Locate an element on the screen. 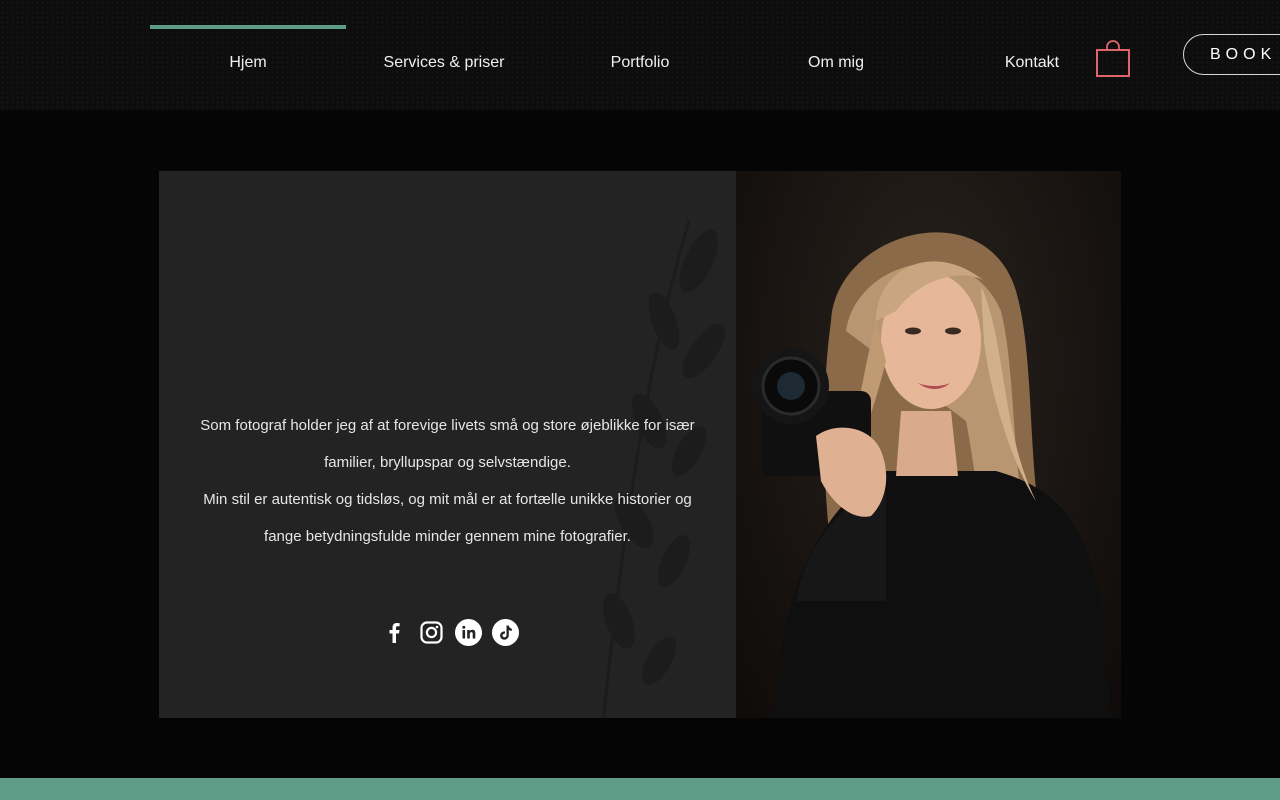 This screenshot has height=800, width=1280. nav-item-label: Hjem is located at coordinates (248, 62).